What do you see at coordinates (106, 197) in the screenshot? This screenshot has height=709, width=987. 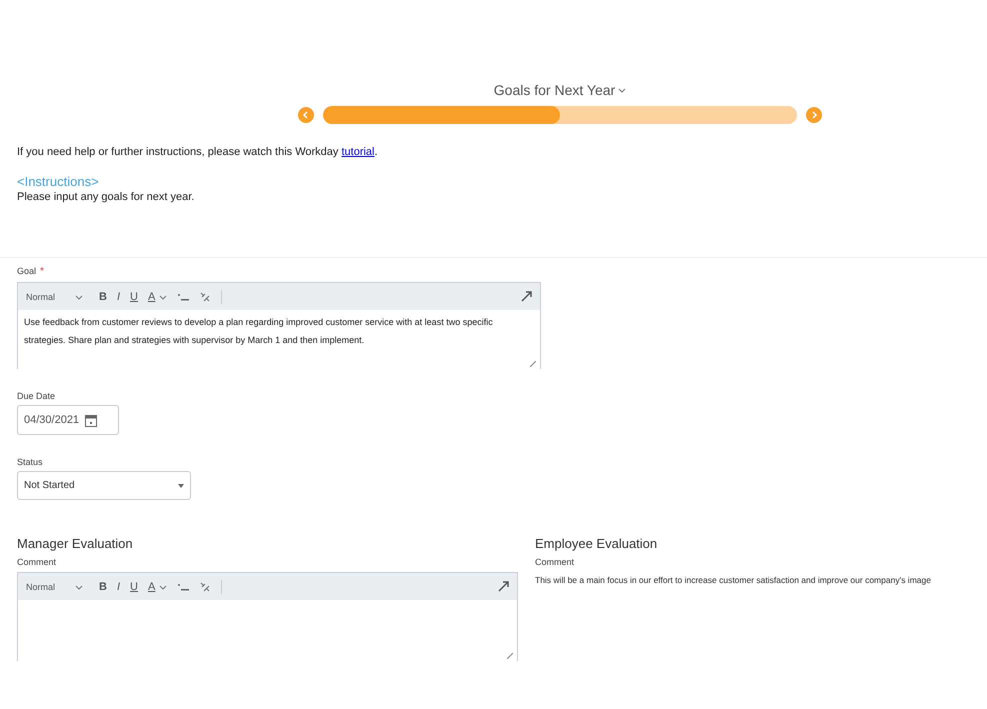 I see `instructions-text: Please input any goals for next year.` at bounding box center [106, 197].